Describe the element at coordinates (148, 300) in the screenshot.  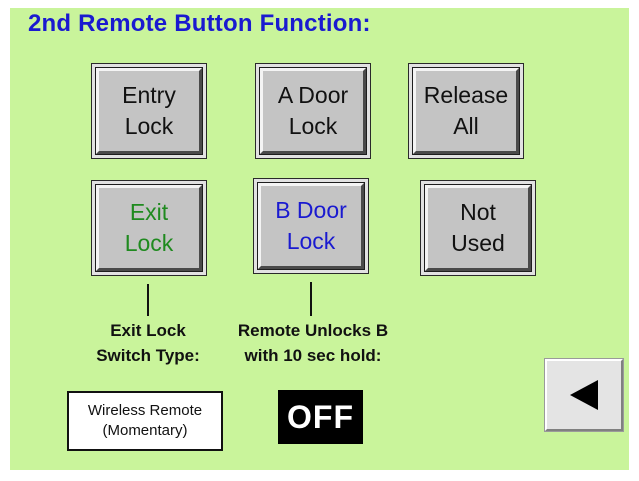
I see `exit-lock-connector-line` at that location.